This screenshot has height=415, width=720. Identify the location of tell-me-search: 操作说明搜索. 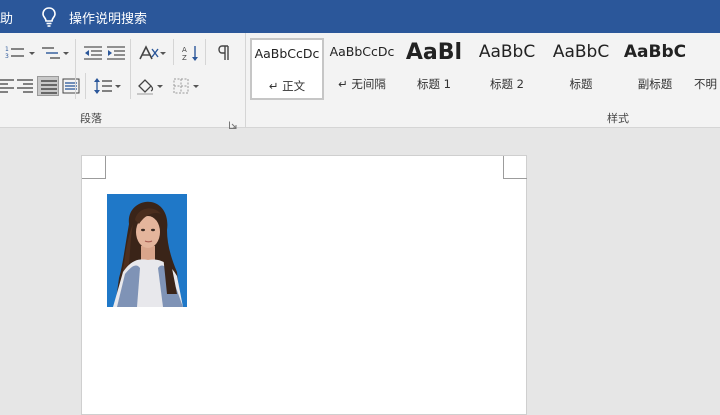
(108, 17).